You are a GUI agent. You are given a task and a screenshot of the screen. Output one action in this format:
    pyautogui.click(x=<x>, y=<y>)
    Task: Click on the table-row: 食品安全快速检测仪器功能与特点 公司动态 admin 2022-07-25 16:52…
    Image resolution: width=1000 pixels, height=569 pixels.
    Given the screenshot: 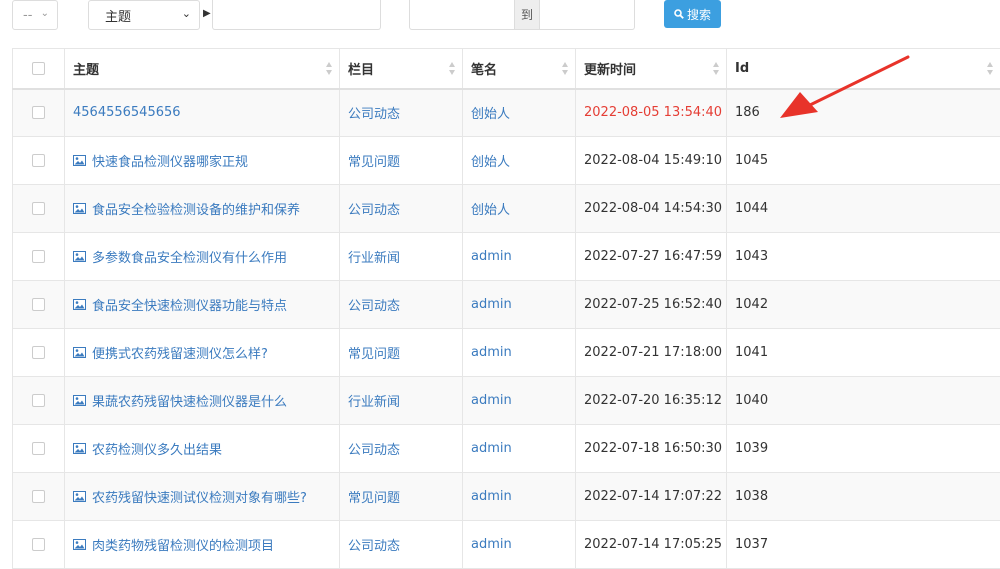 What is the action you would take?
    pyautogui.click(x=506, y=304)
    